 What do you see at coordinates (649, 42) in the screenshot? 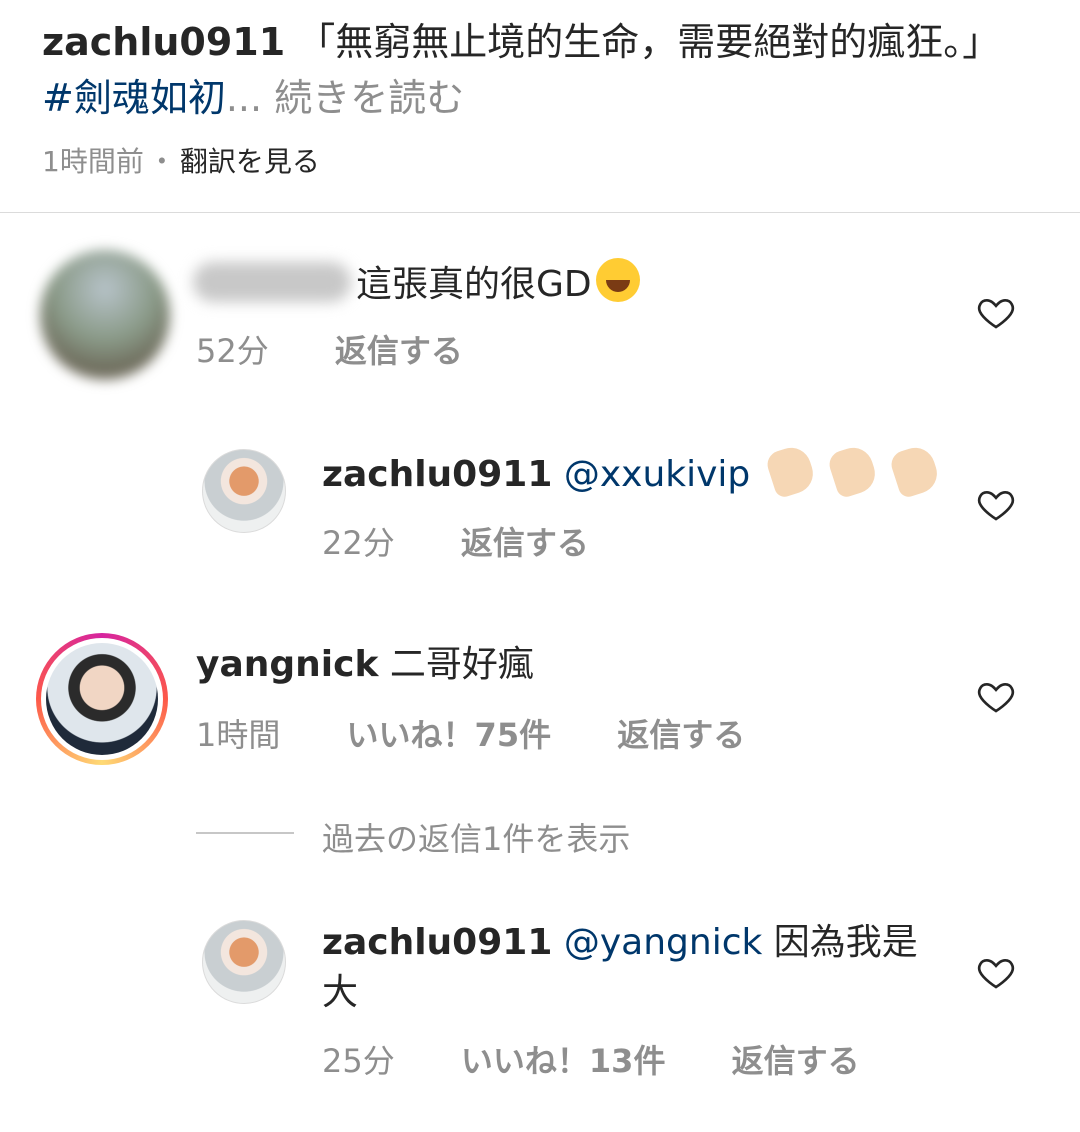
I see `caption-text: 「無窮無止境的生命，需要絕對的瘋狂。」` at bounding box center [649, 42].